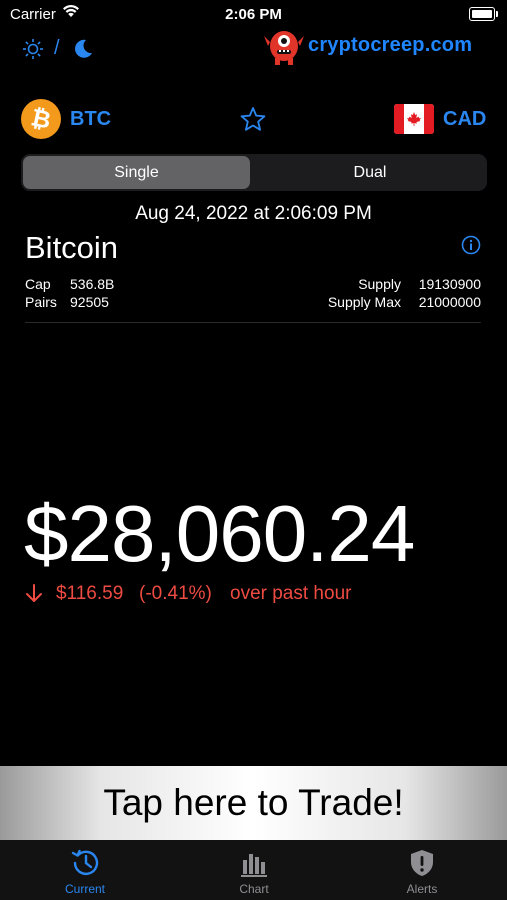 Image resolution: width=507 pixels, height=900 pixels. What do you see at coordinates (253, 803) in the screenshot?
I see `trade-banner-button: Tap here to Trade!` at bounding box center [253, 803].